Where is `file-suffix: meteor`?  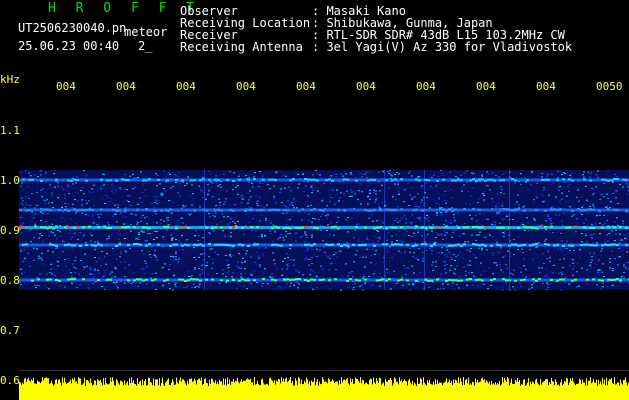 file-suffix: meteor is located at coordinates (146, 32).